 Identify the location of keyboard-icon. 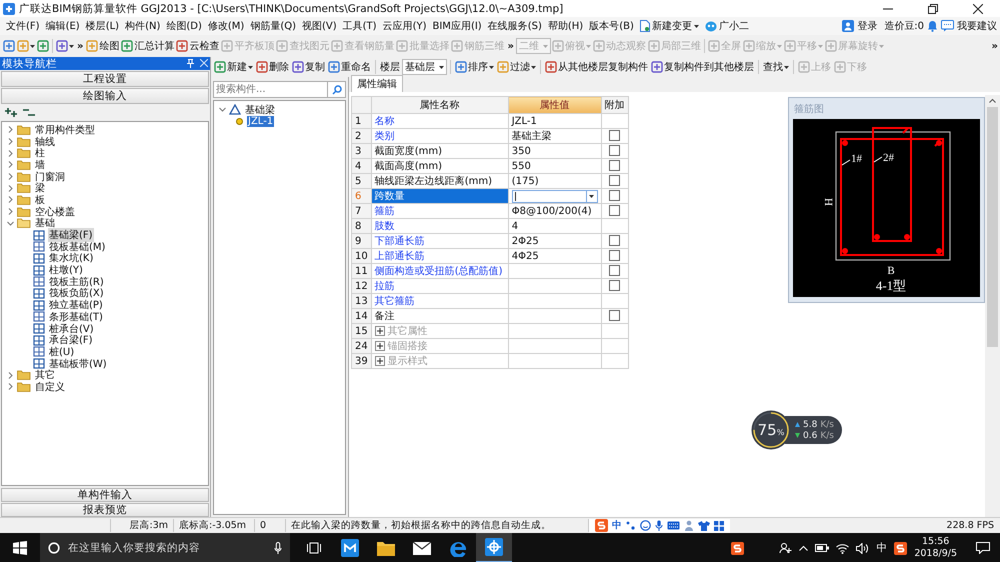
(673, 525).